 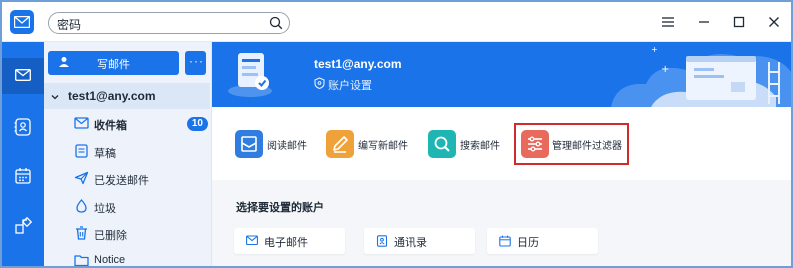 What do you see at coordinates (587, 146) in the screenshot?
I see `manage-filters-label: 管理邮件过滤器` at bounding box center [587, 146].